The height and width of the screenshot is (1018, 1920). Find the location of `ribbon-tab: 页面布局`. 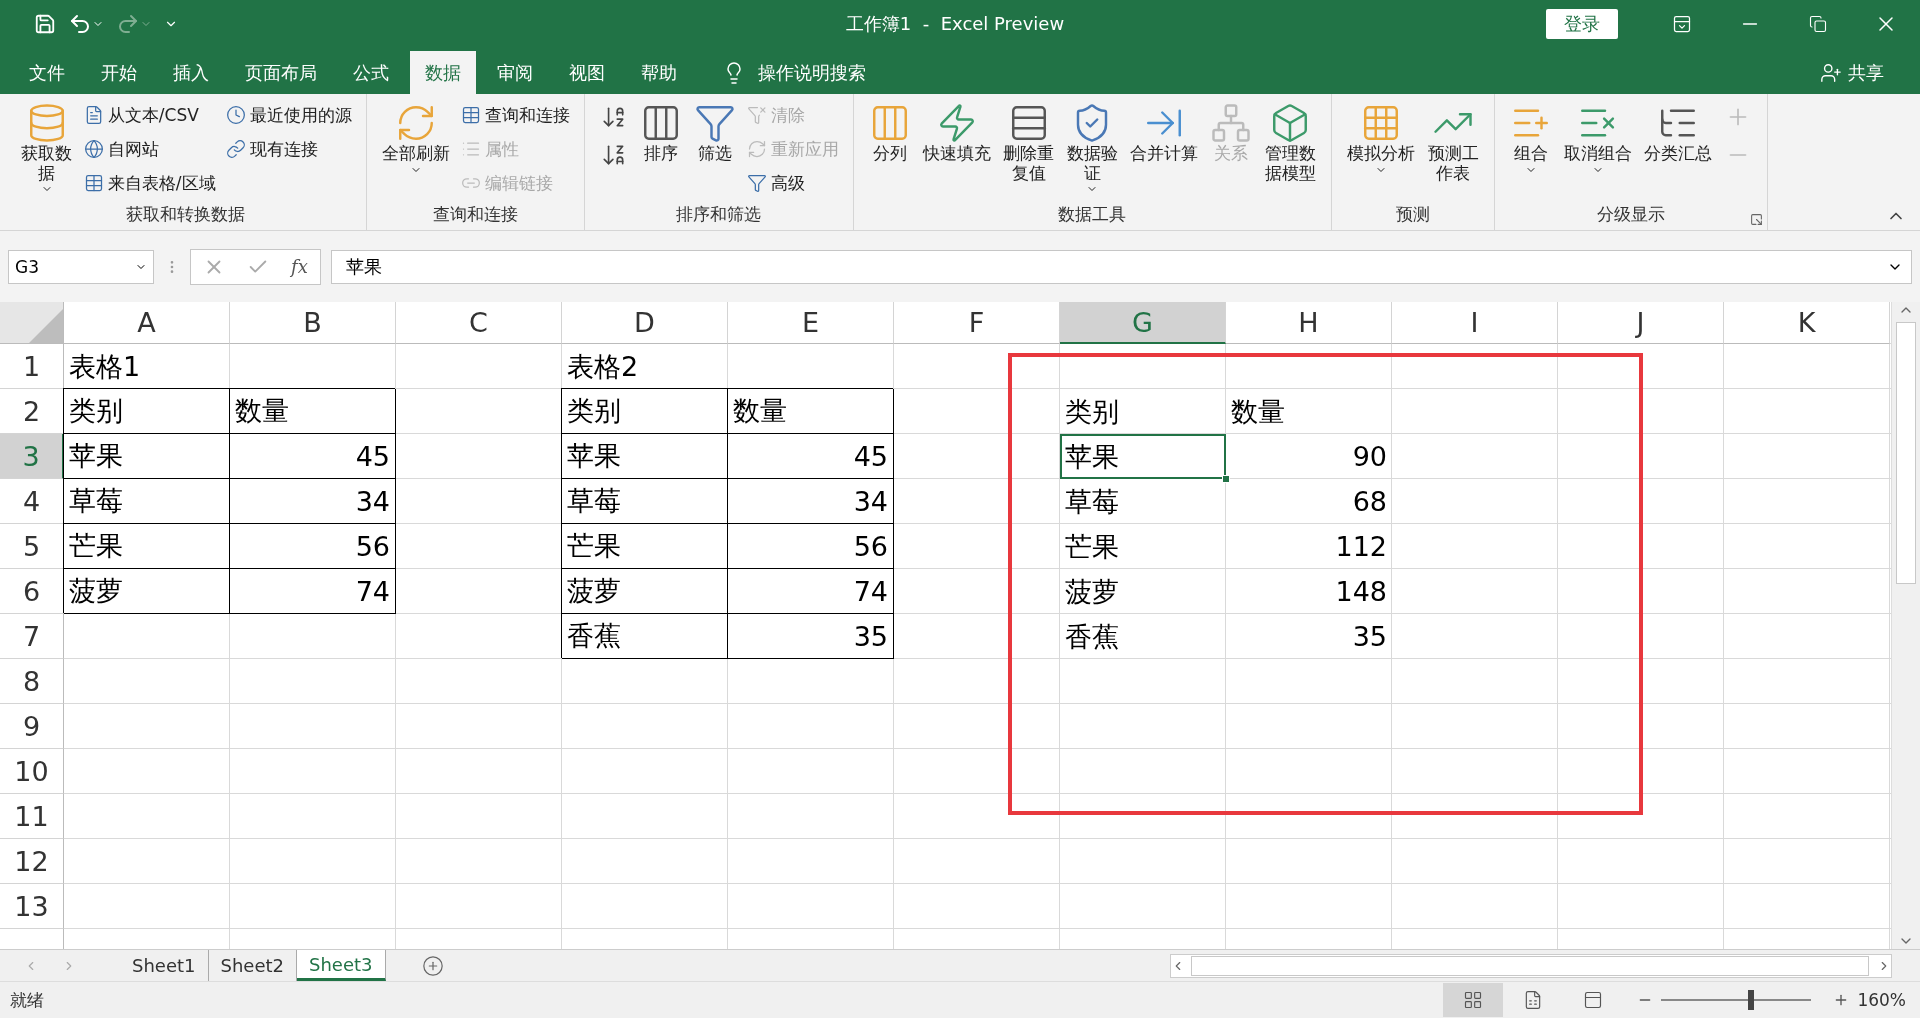

ribbon-tab: 页面布局 is located at coordinates (281, 73).